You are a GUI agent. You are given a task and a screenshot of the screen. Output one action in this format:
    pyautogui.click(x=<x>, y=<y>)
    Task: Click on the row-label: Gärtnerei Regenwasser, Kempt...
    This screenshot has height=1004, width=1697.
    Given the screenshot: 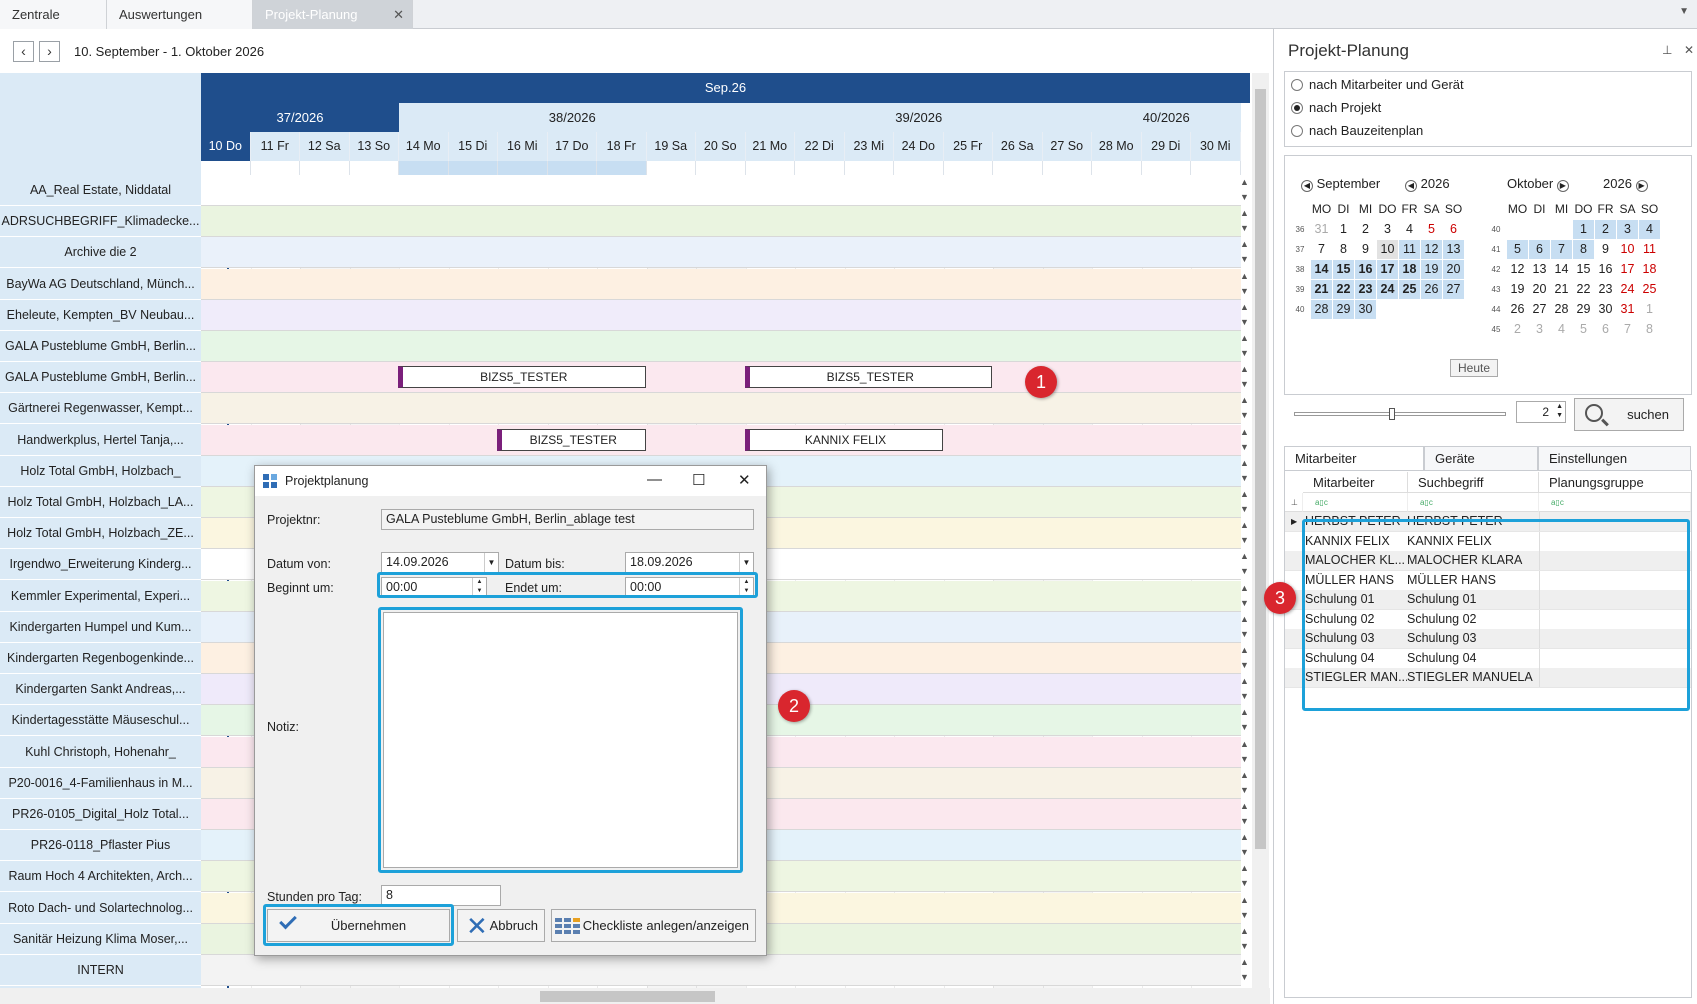 What is the action you would take?
    pyautogui.click(x=100, y=409)
    